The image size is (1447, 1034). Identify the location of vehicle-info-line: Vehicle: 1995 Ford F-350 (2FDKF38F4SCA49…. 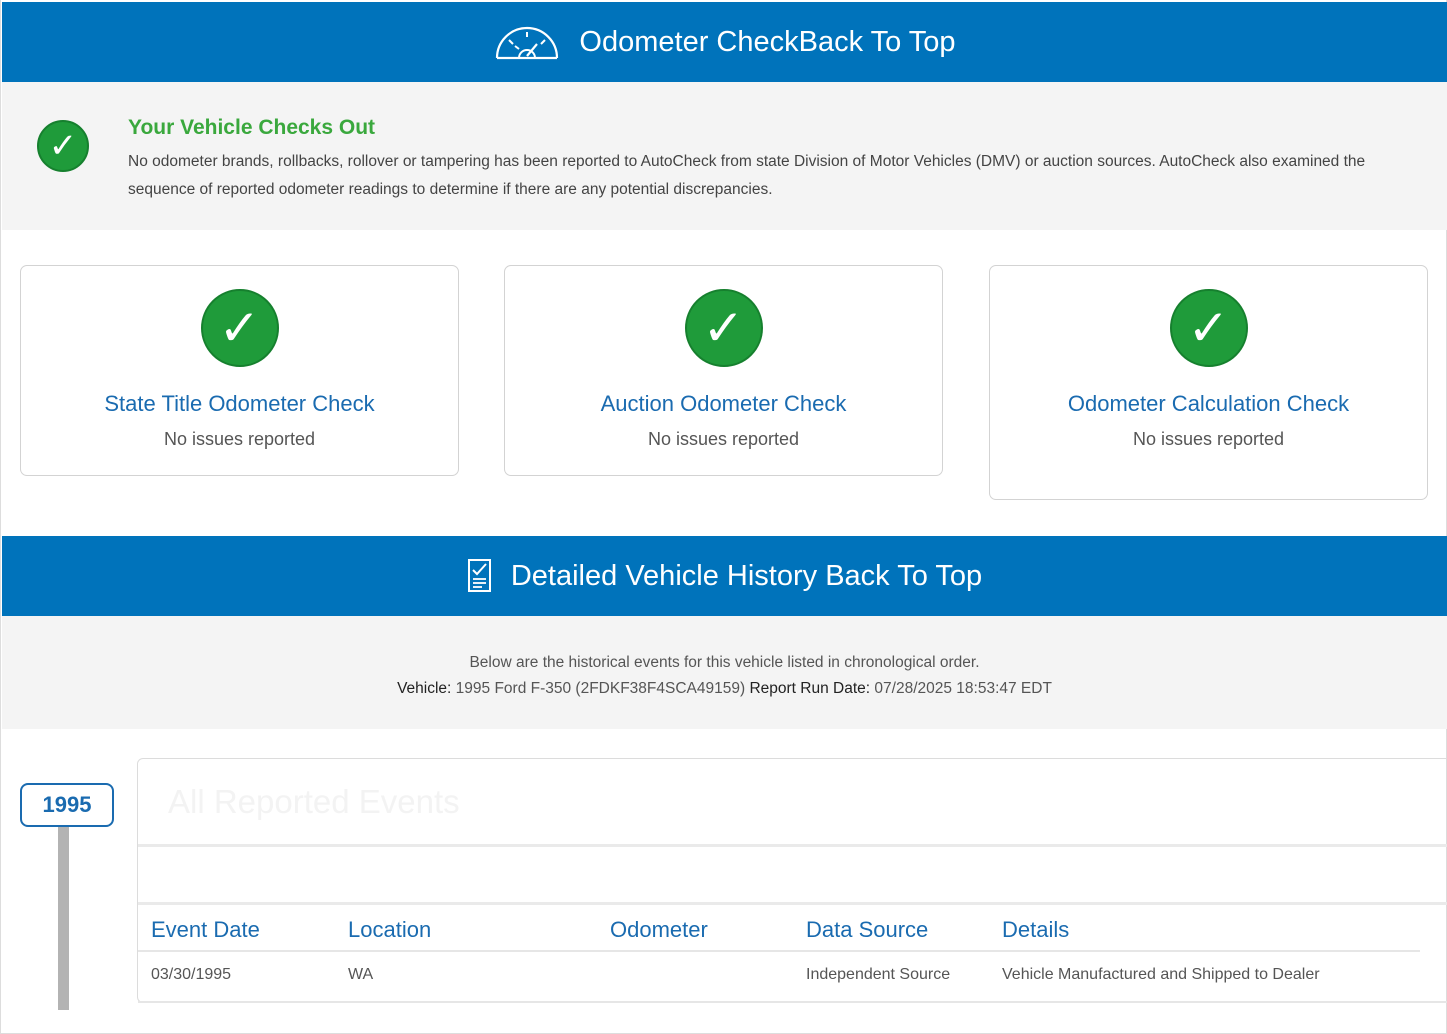
(724, 689).